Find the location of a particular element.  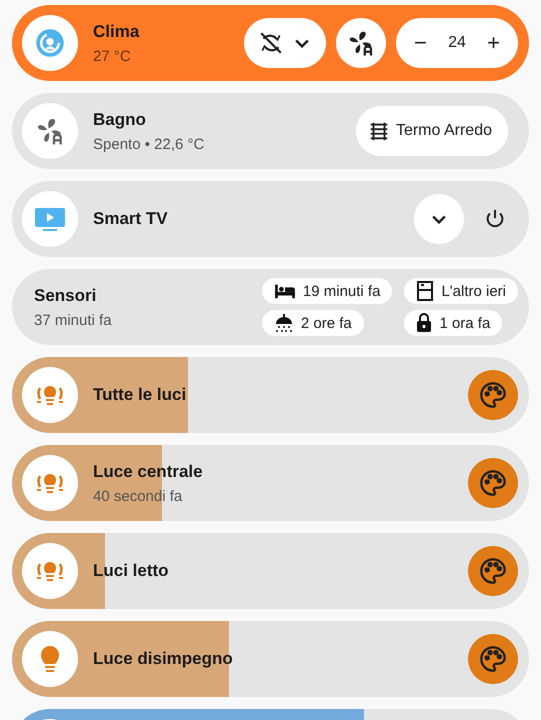

sensor-chip: 19 minuti fa is located at coordinates (327, 291).